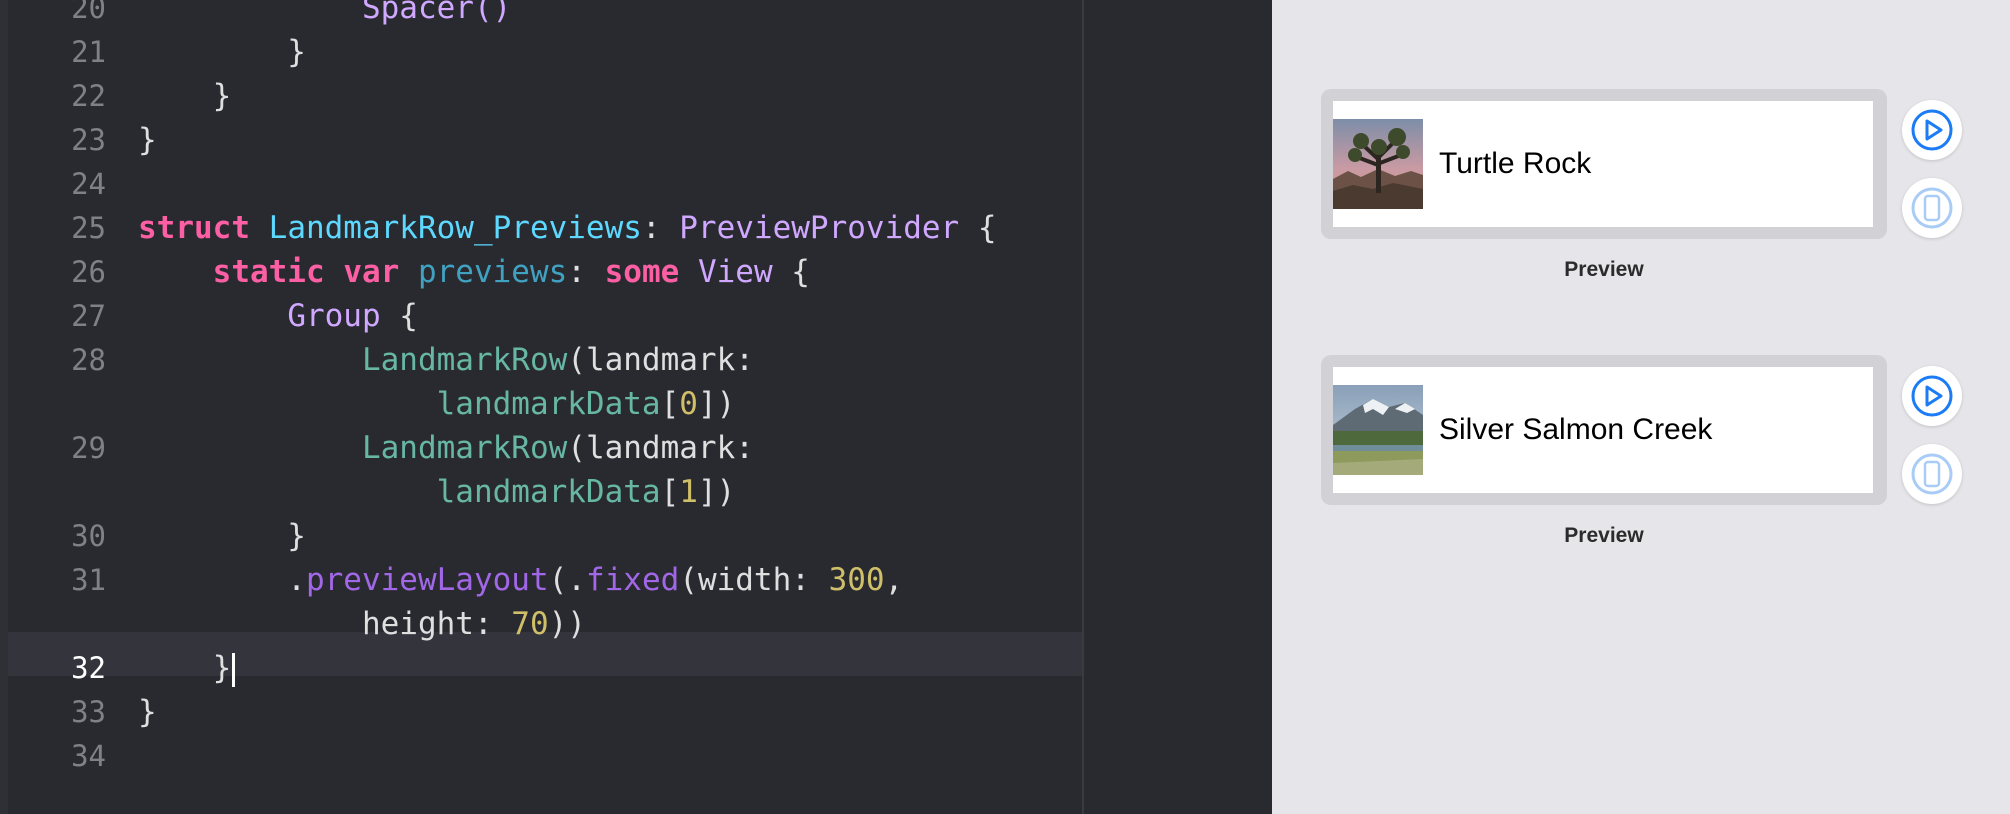 The height and width of the screenshot is (814, 2010). I want to click on text-cursor, so click(234, 669).